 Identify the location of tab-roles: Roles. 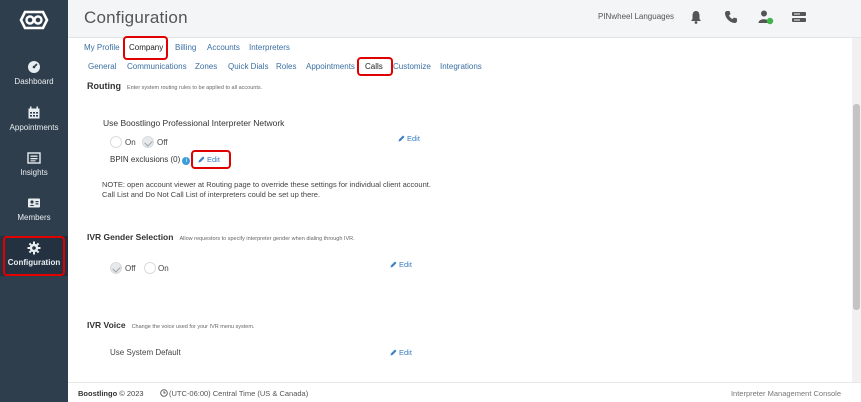
(286, 66).